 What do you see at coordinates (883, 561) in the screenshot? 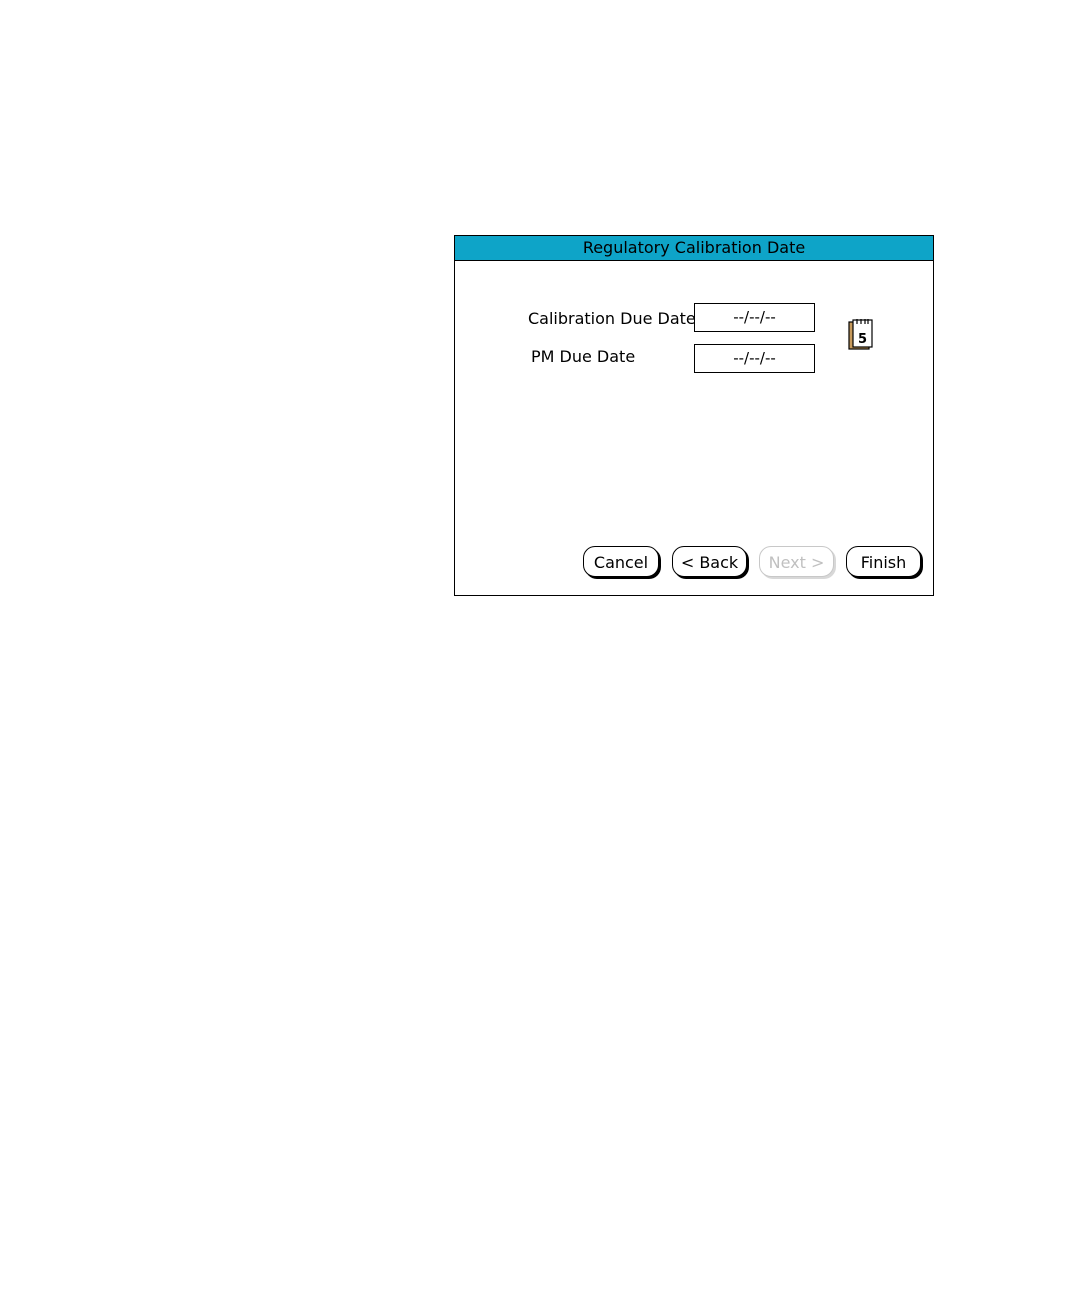
I see `finish-button: Finish` at bounding box center [883, 561].